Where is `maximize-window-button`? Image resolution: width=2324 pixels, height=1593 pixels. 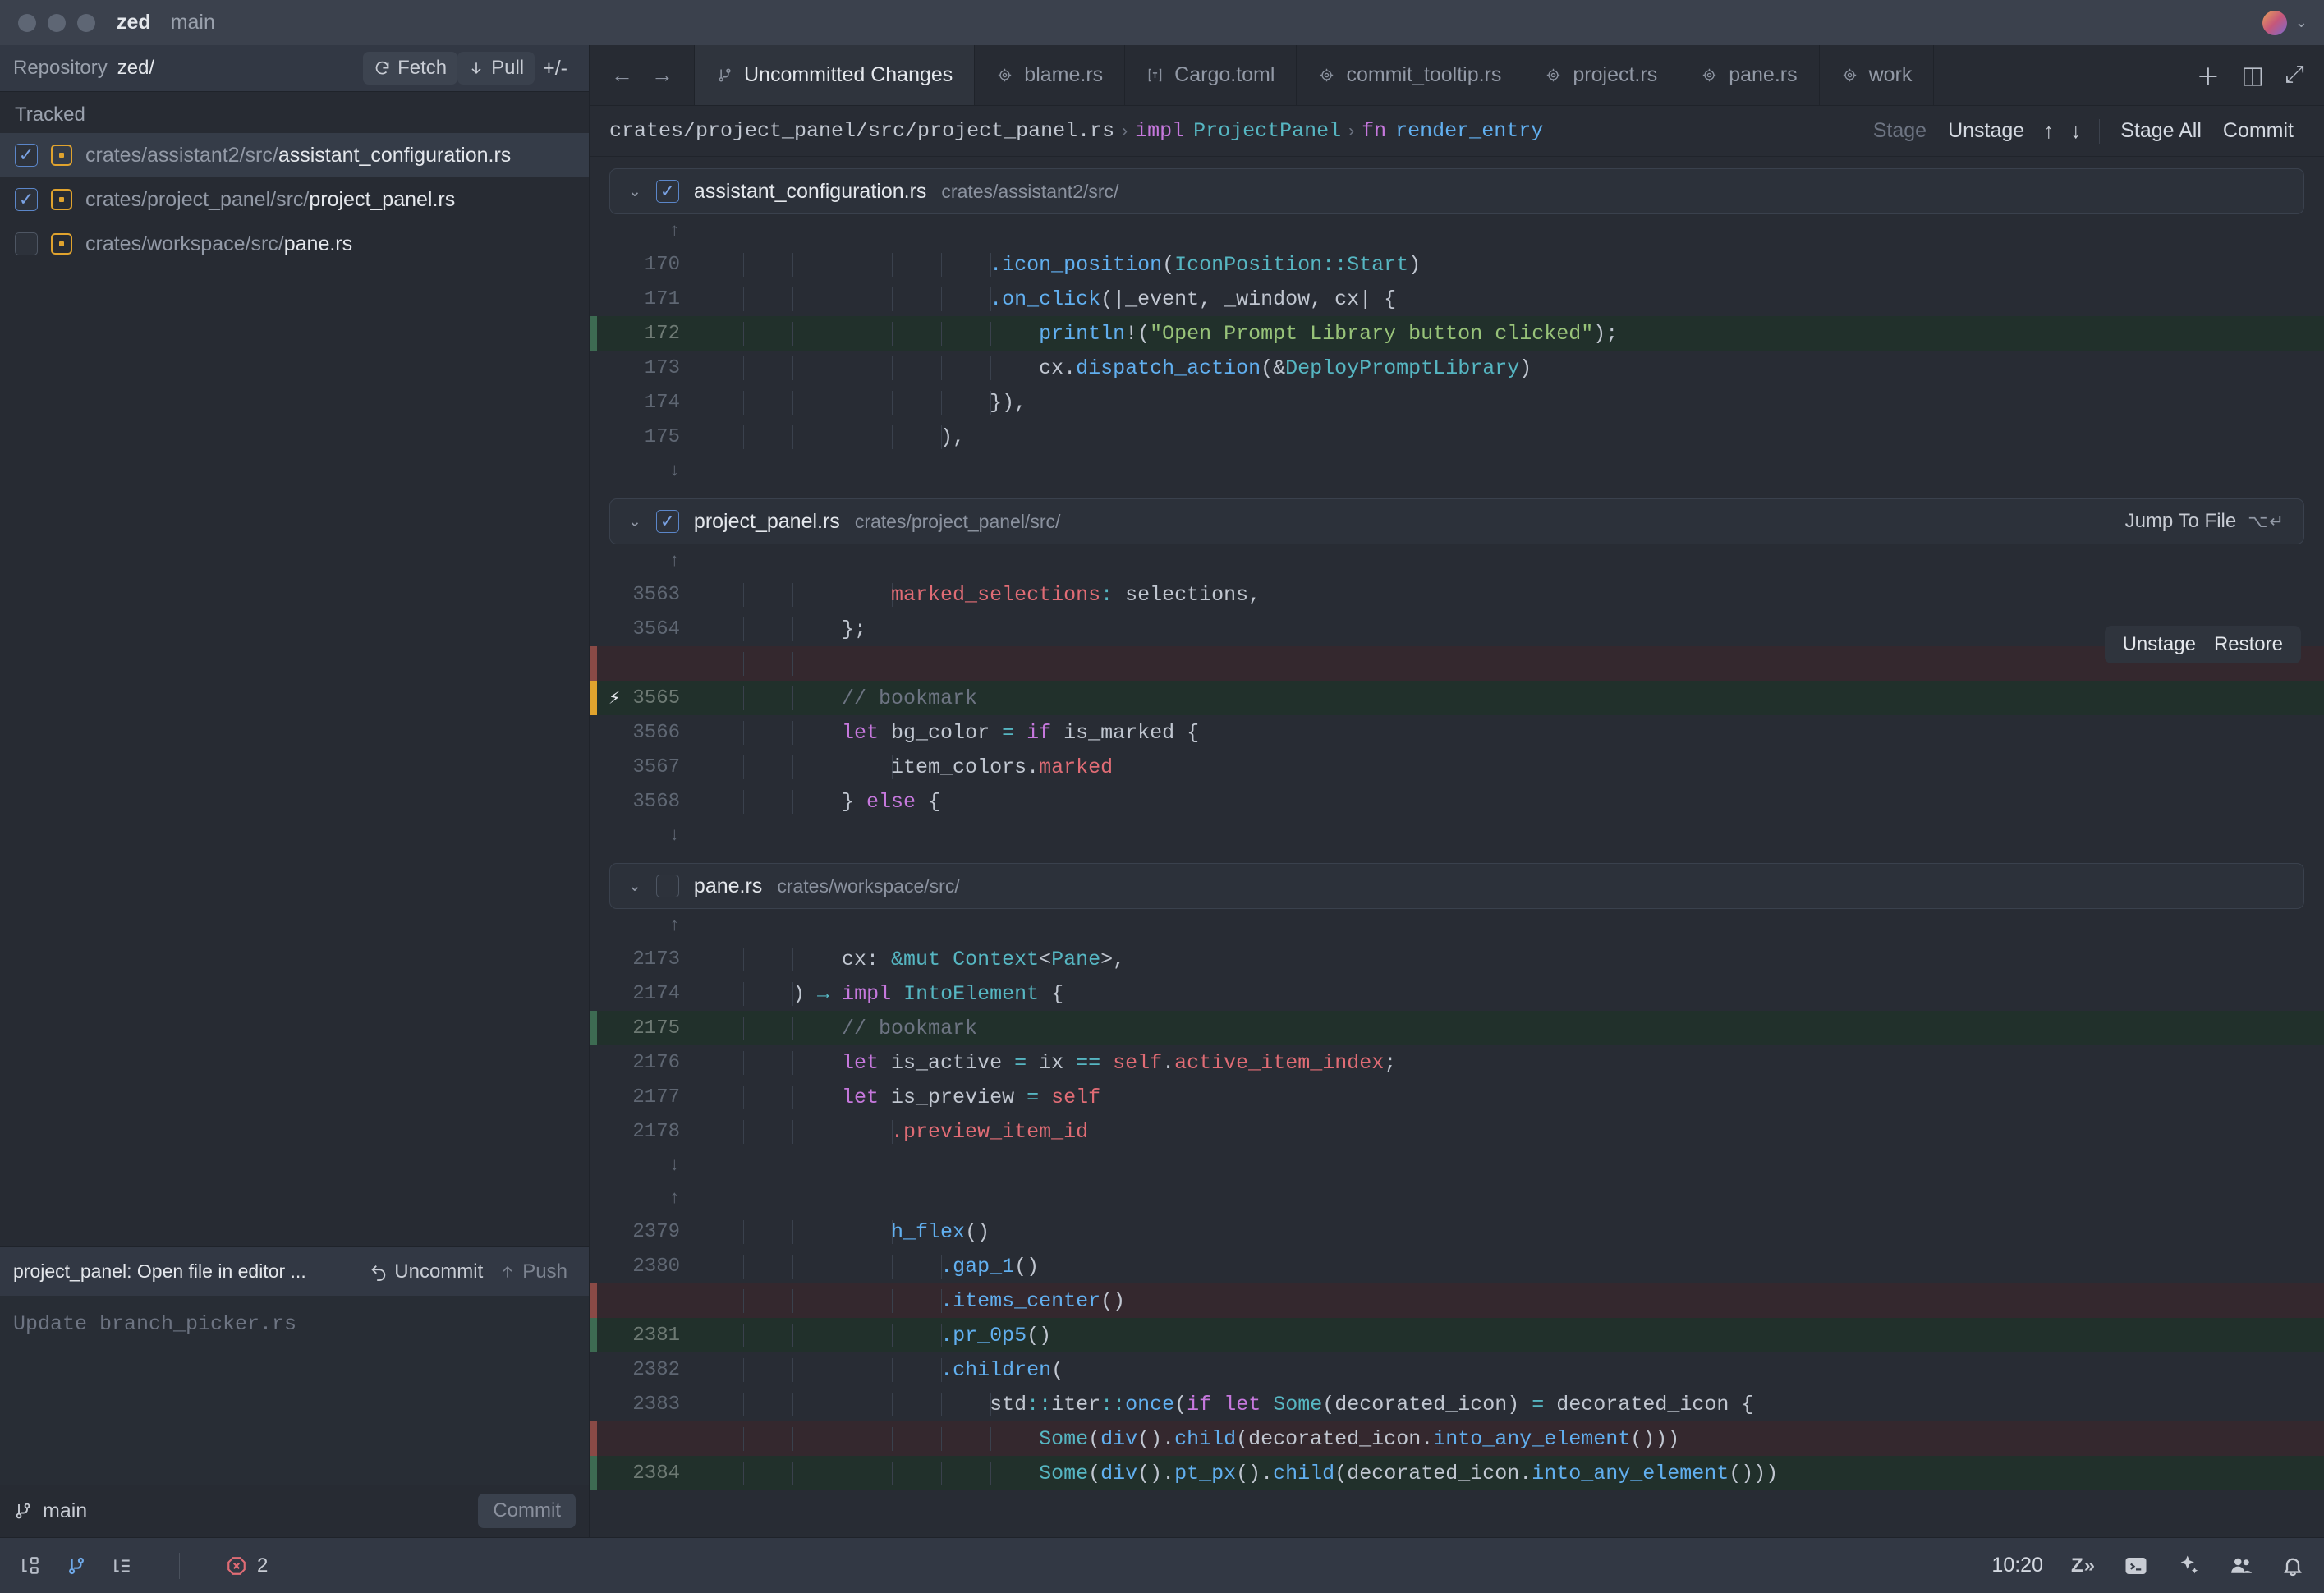
maximize-window-button is located at coordinates (86, 22).